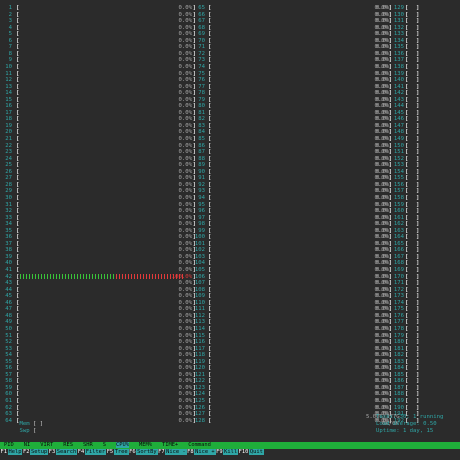  Describe the element at coordinates (15, 452) in the screenshot. I see `function-key-label: Help` at that location.